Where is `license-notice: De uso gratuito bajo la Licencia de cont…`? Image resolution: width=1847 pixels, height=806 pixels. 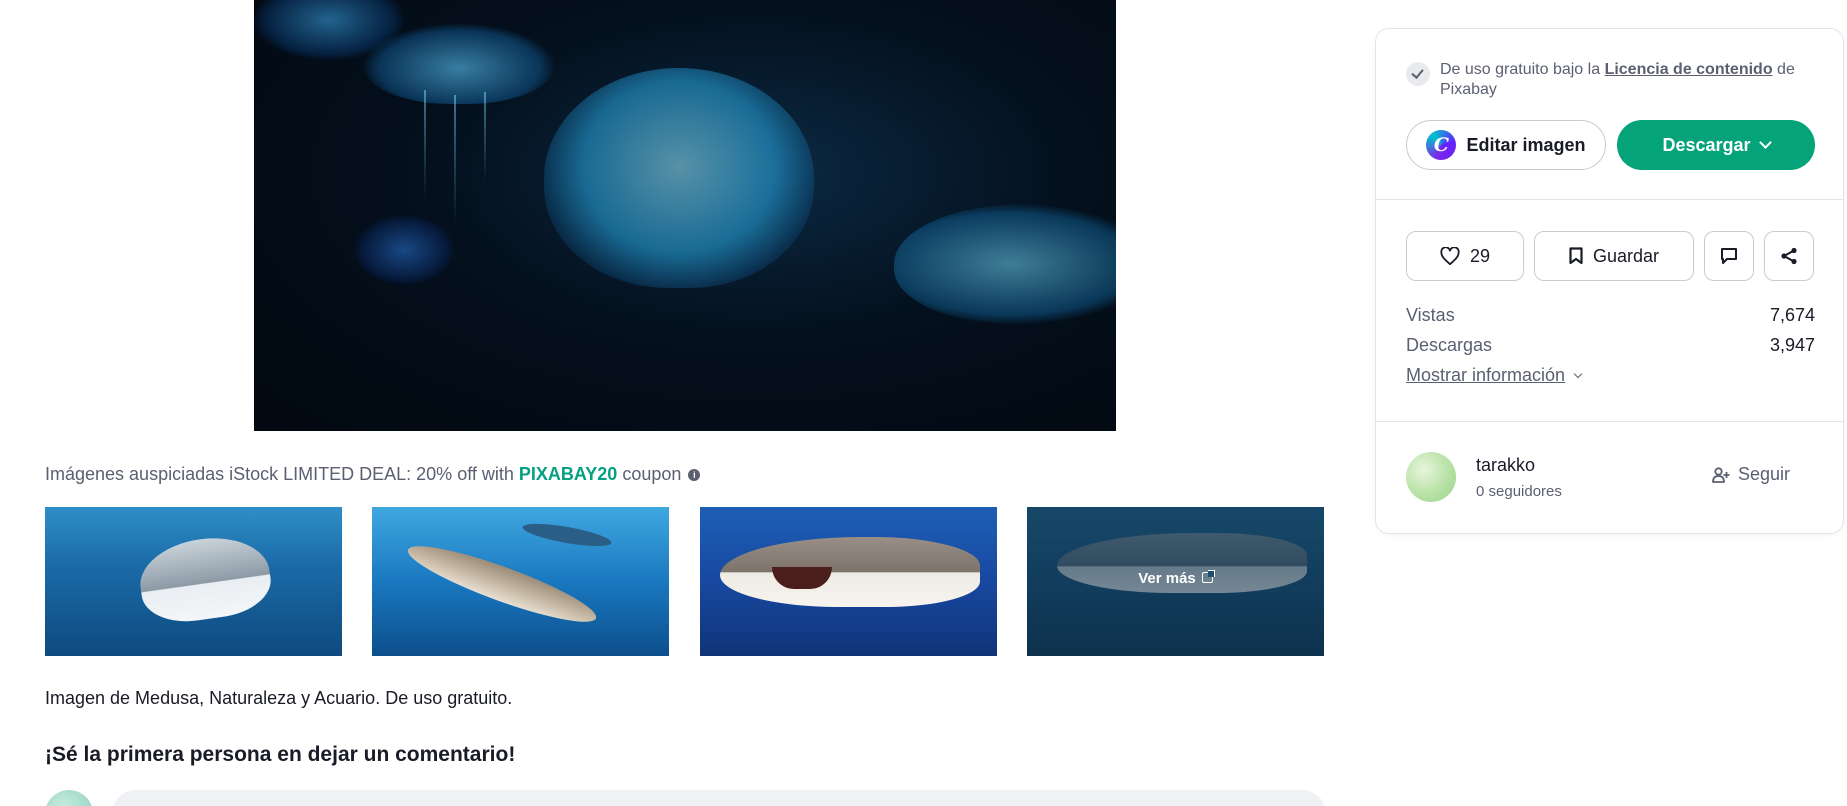 license-notice: De uso gratuito bajo la Licencia de cont… is located at coordinates (1616, 80).